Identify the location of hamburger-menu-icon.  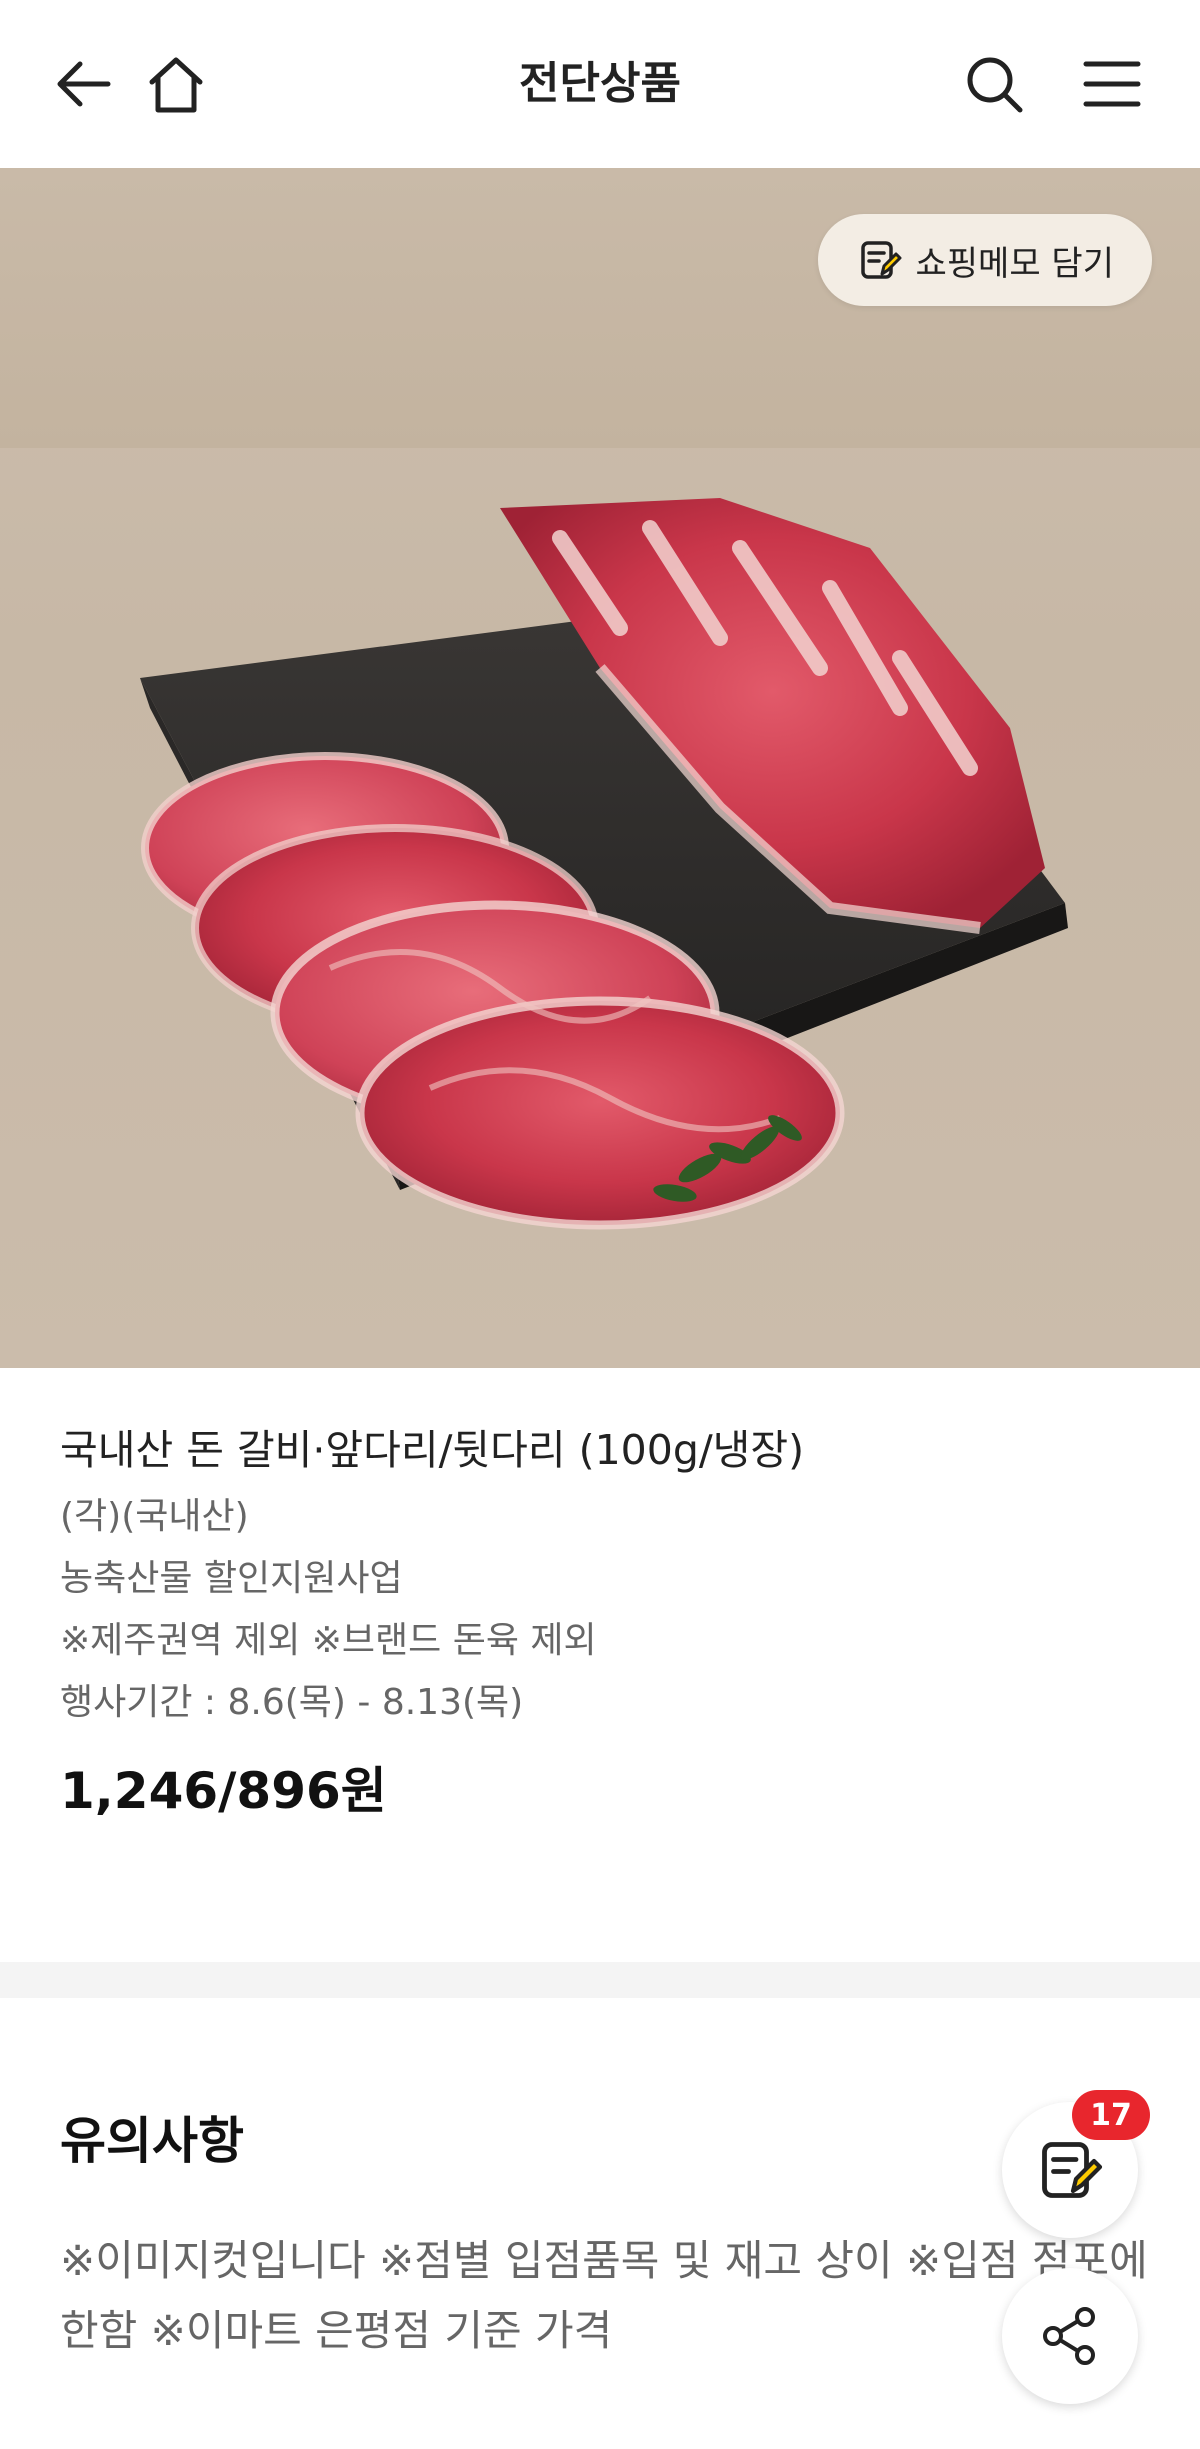
(1112, 84).